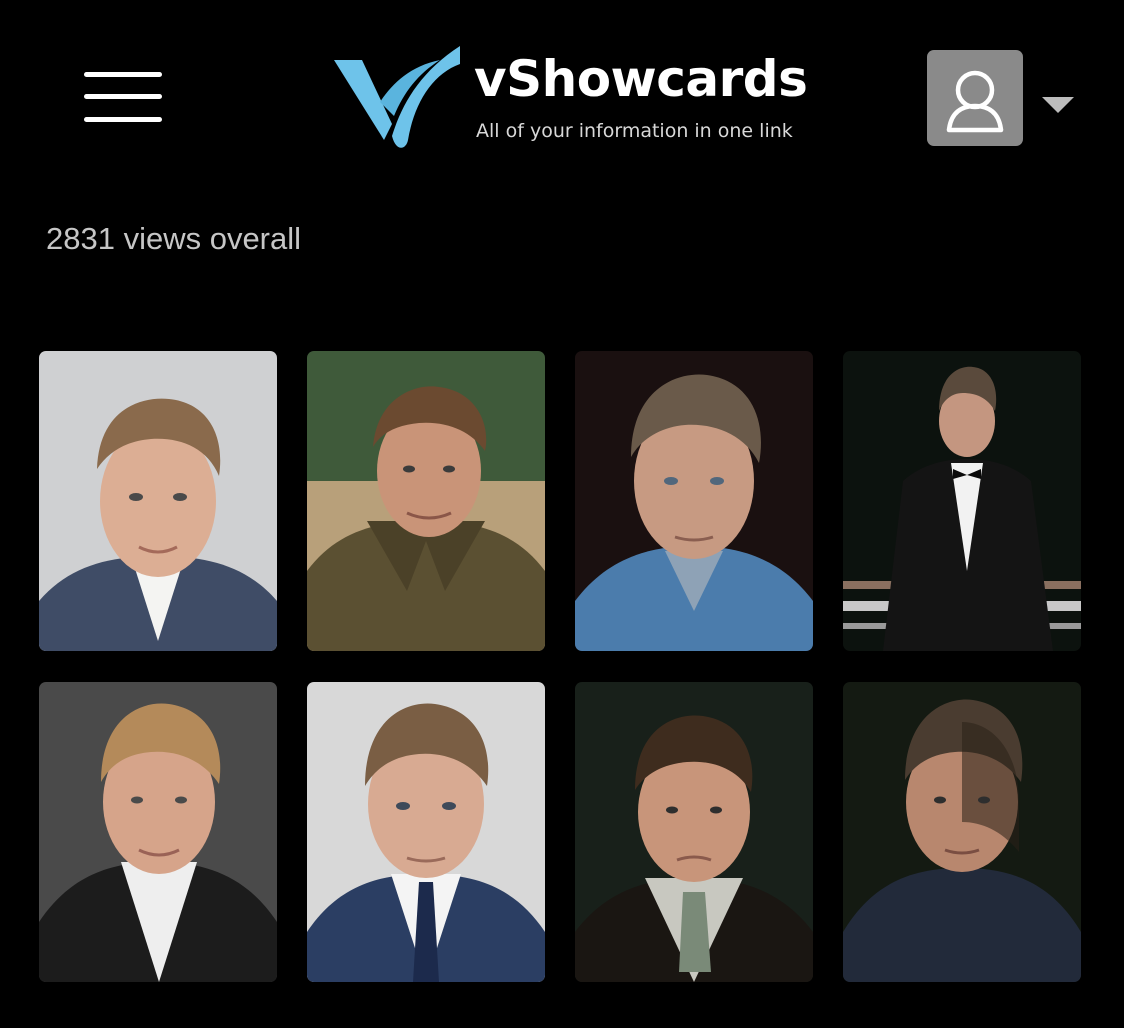 The height and width of the screenshot is (1028, 1124). I want to click on caret-down-icon, so click(1058, 105).